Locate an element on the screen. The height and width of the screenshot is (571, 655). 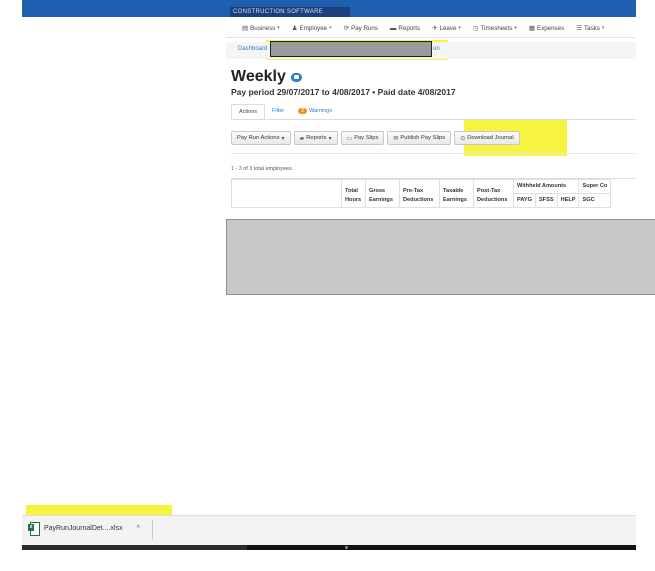
count-text: of 3 total employees. is located at coordinates (267, 169).